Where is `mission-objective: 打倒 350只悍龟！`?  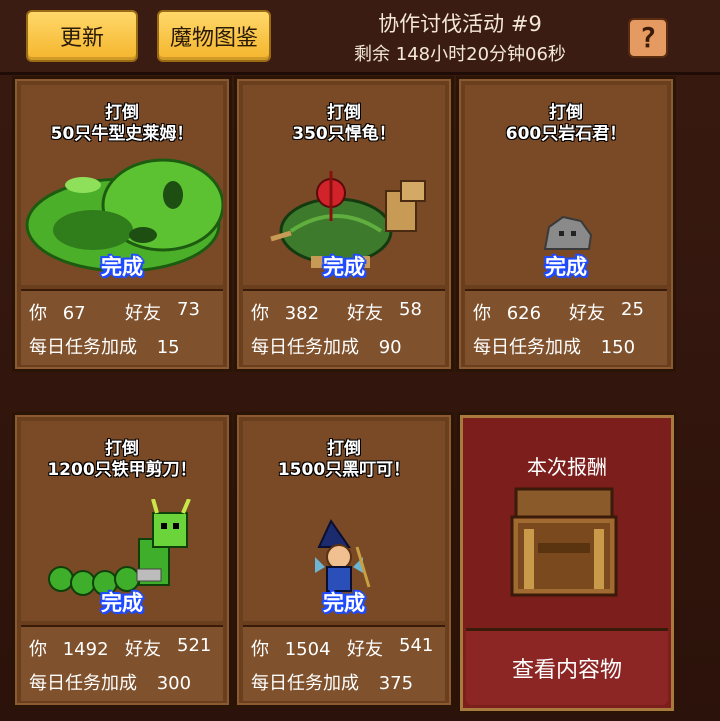
mission-objective: 打倒 350只悍龟！ is located at coordinates (344, 123).